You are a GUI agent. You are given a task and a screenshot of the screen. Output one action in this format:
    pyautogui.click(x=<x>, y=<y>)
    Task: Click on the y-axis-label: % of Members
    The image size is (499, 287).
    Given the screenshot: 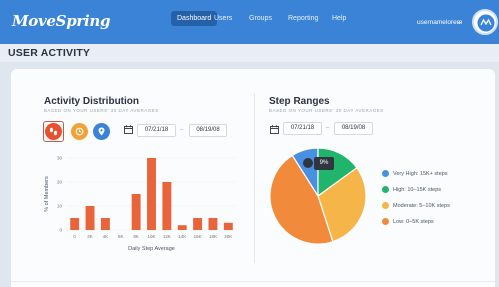 What is the action you would take?
    pyautogui.click(x=47, y=194)
    